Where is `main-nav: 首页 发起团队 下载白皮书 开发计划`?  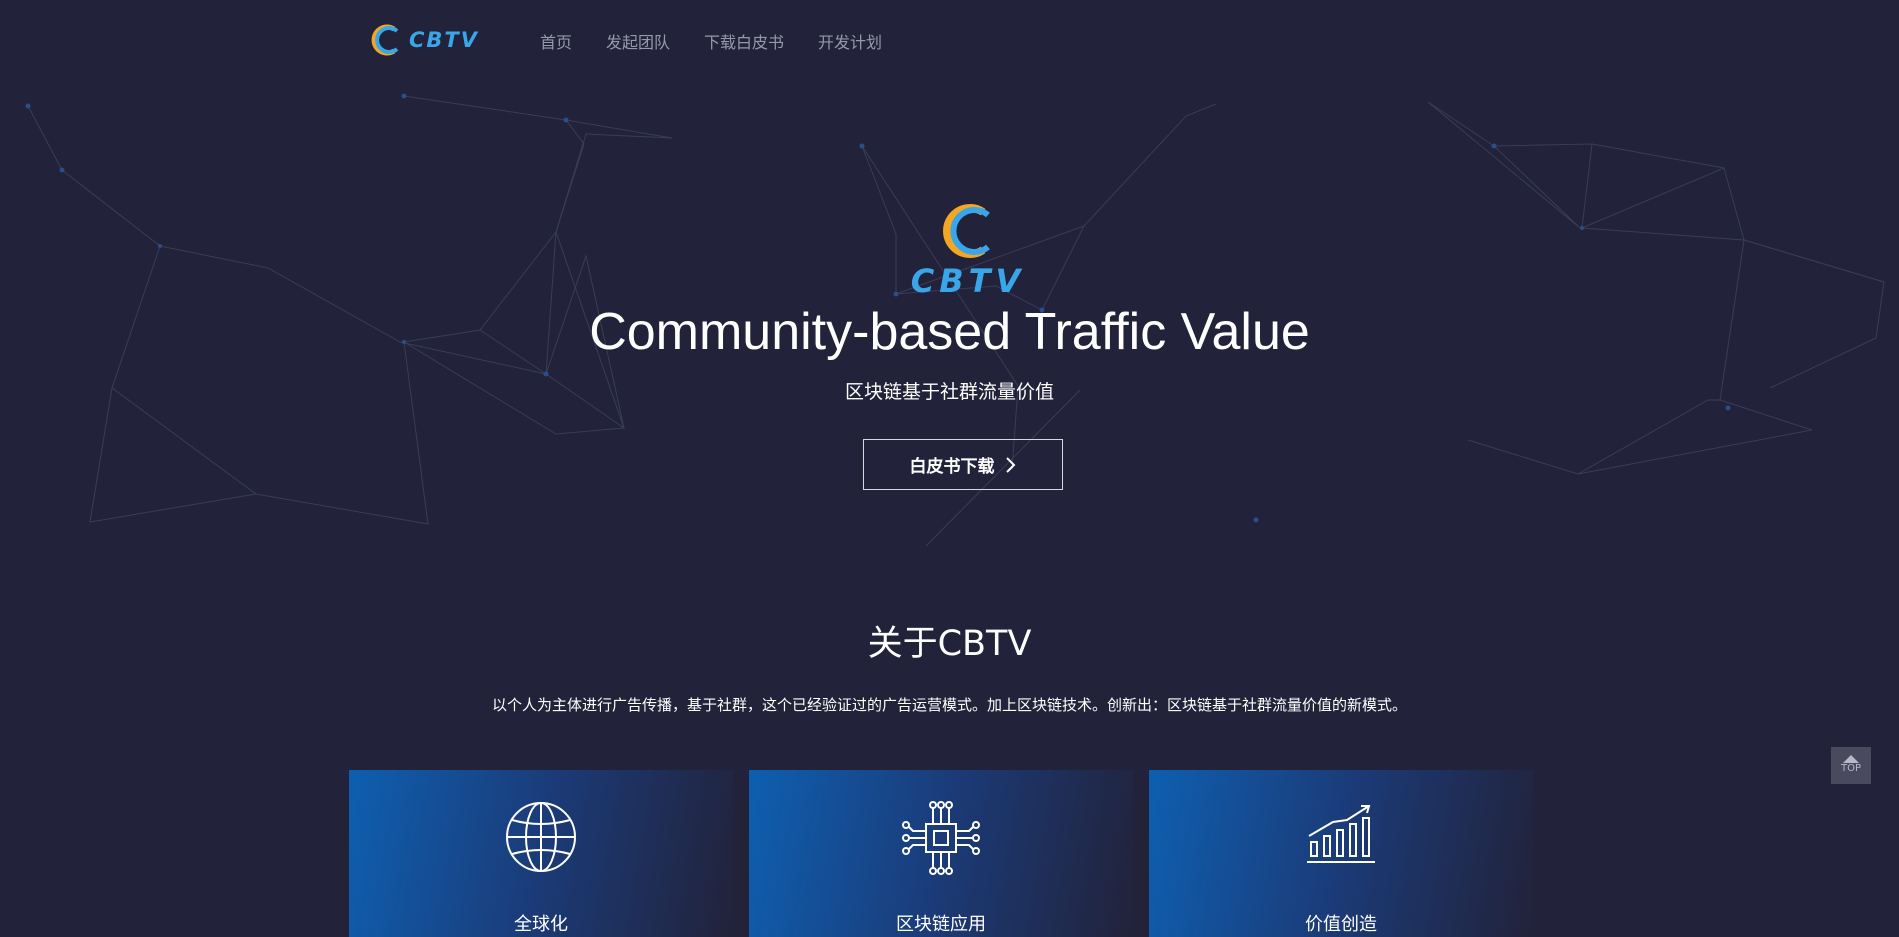 main-nav: 首页 发起团队 下载白皮书 开发计划 is located at coordinates (728, 41).